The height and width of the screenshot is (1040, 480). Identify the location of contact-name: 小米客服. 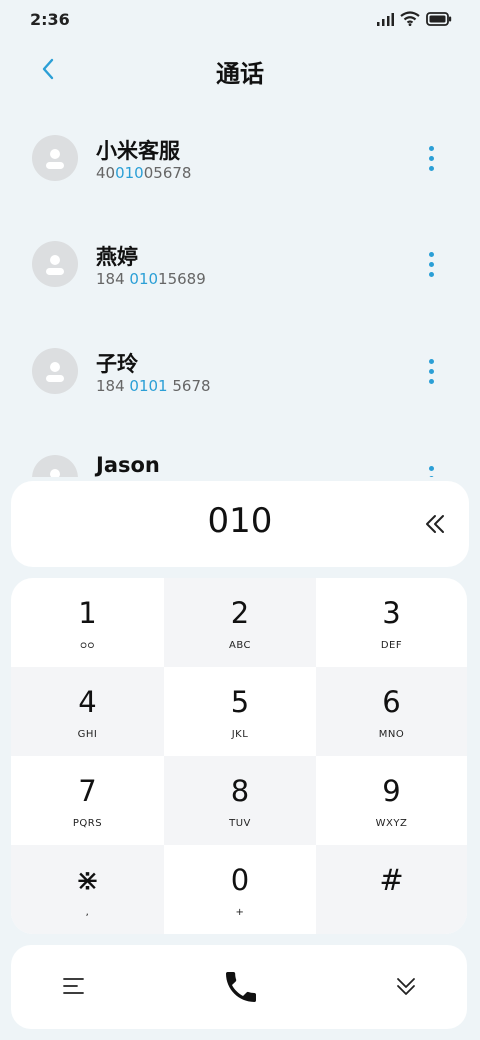
(138, 151).